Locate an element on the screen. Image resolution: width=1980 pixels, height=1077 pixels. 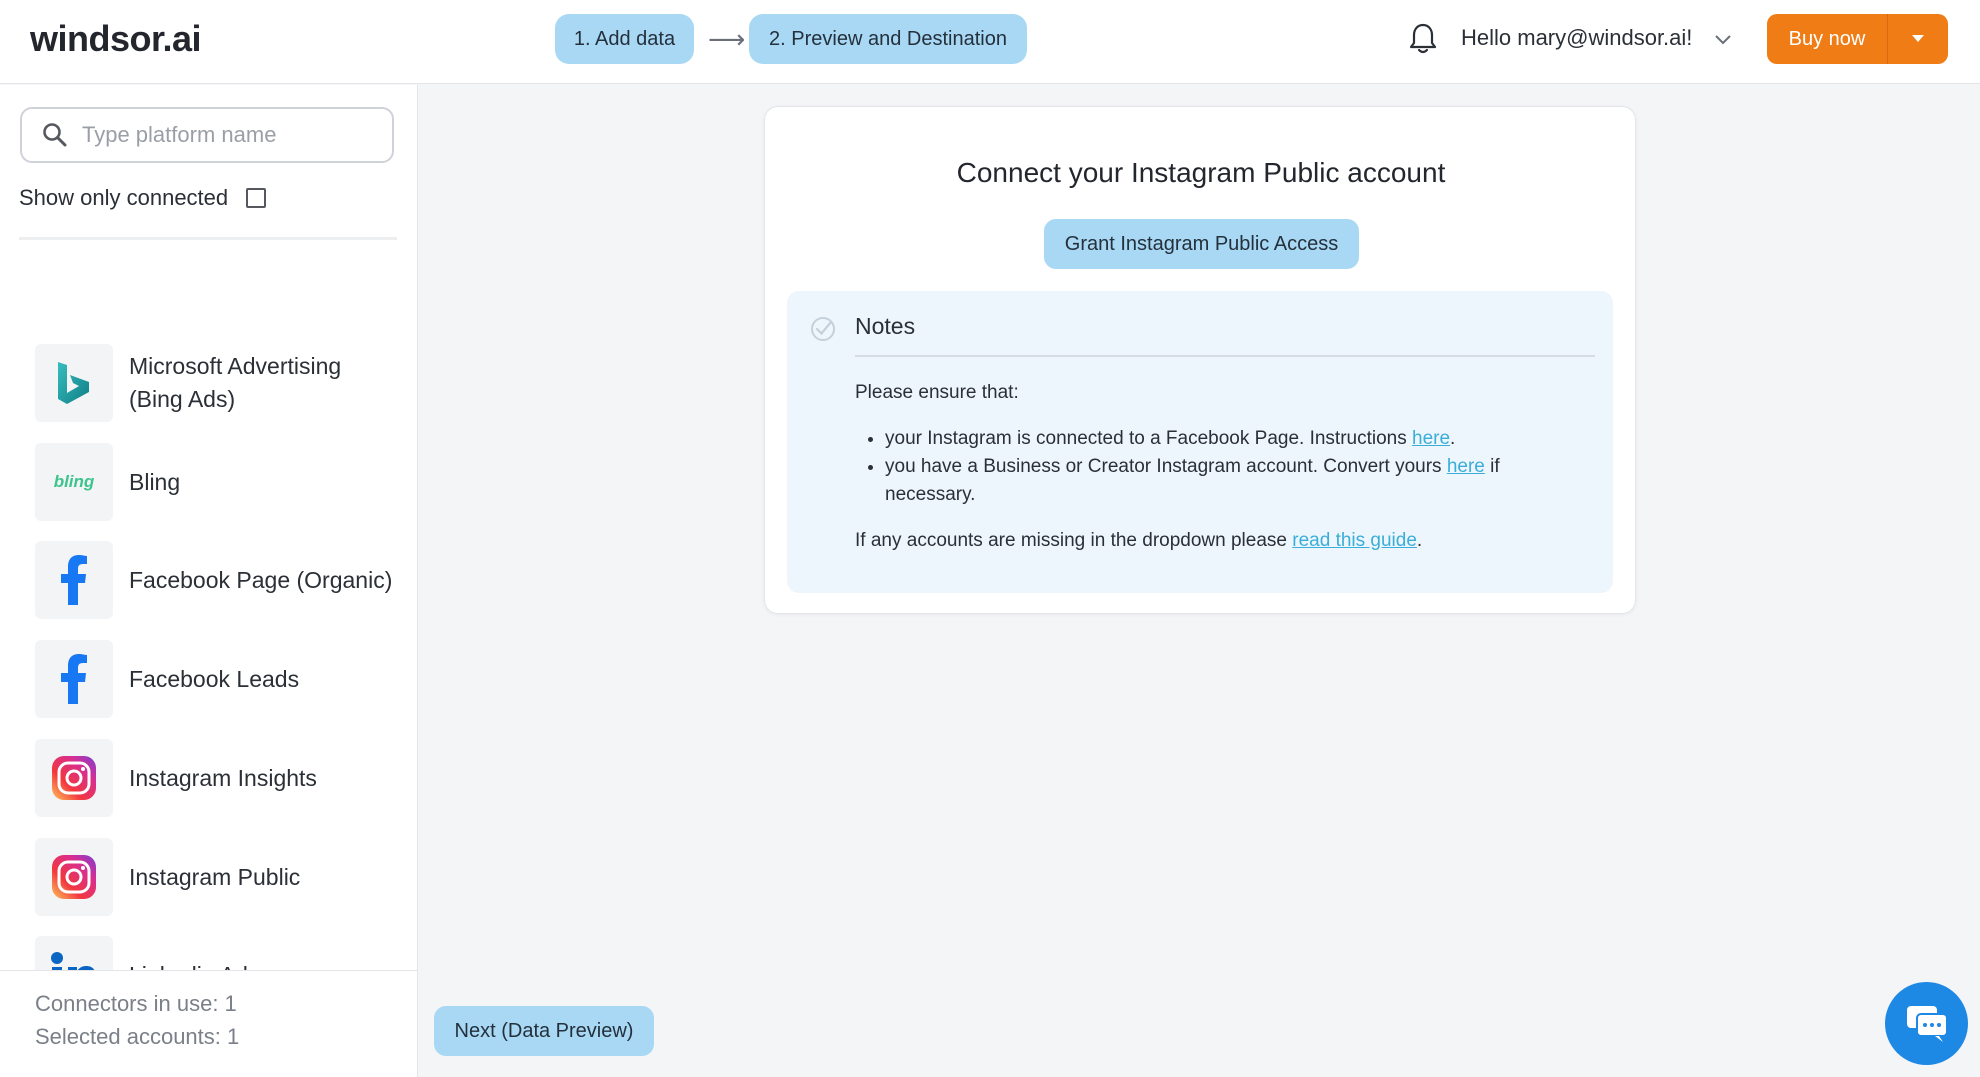
show-connected-toggle: Show only connected is located at coordinates (143, 198).